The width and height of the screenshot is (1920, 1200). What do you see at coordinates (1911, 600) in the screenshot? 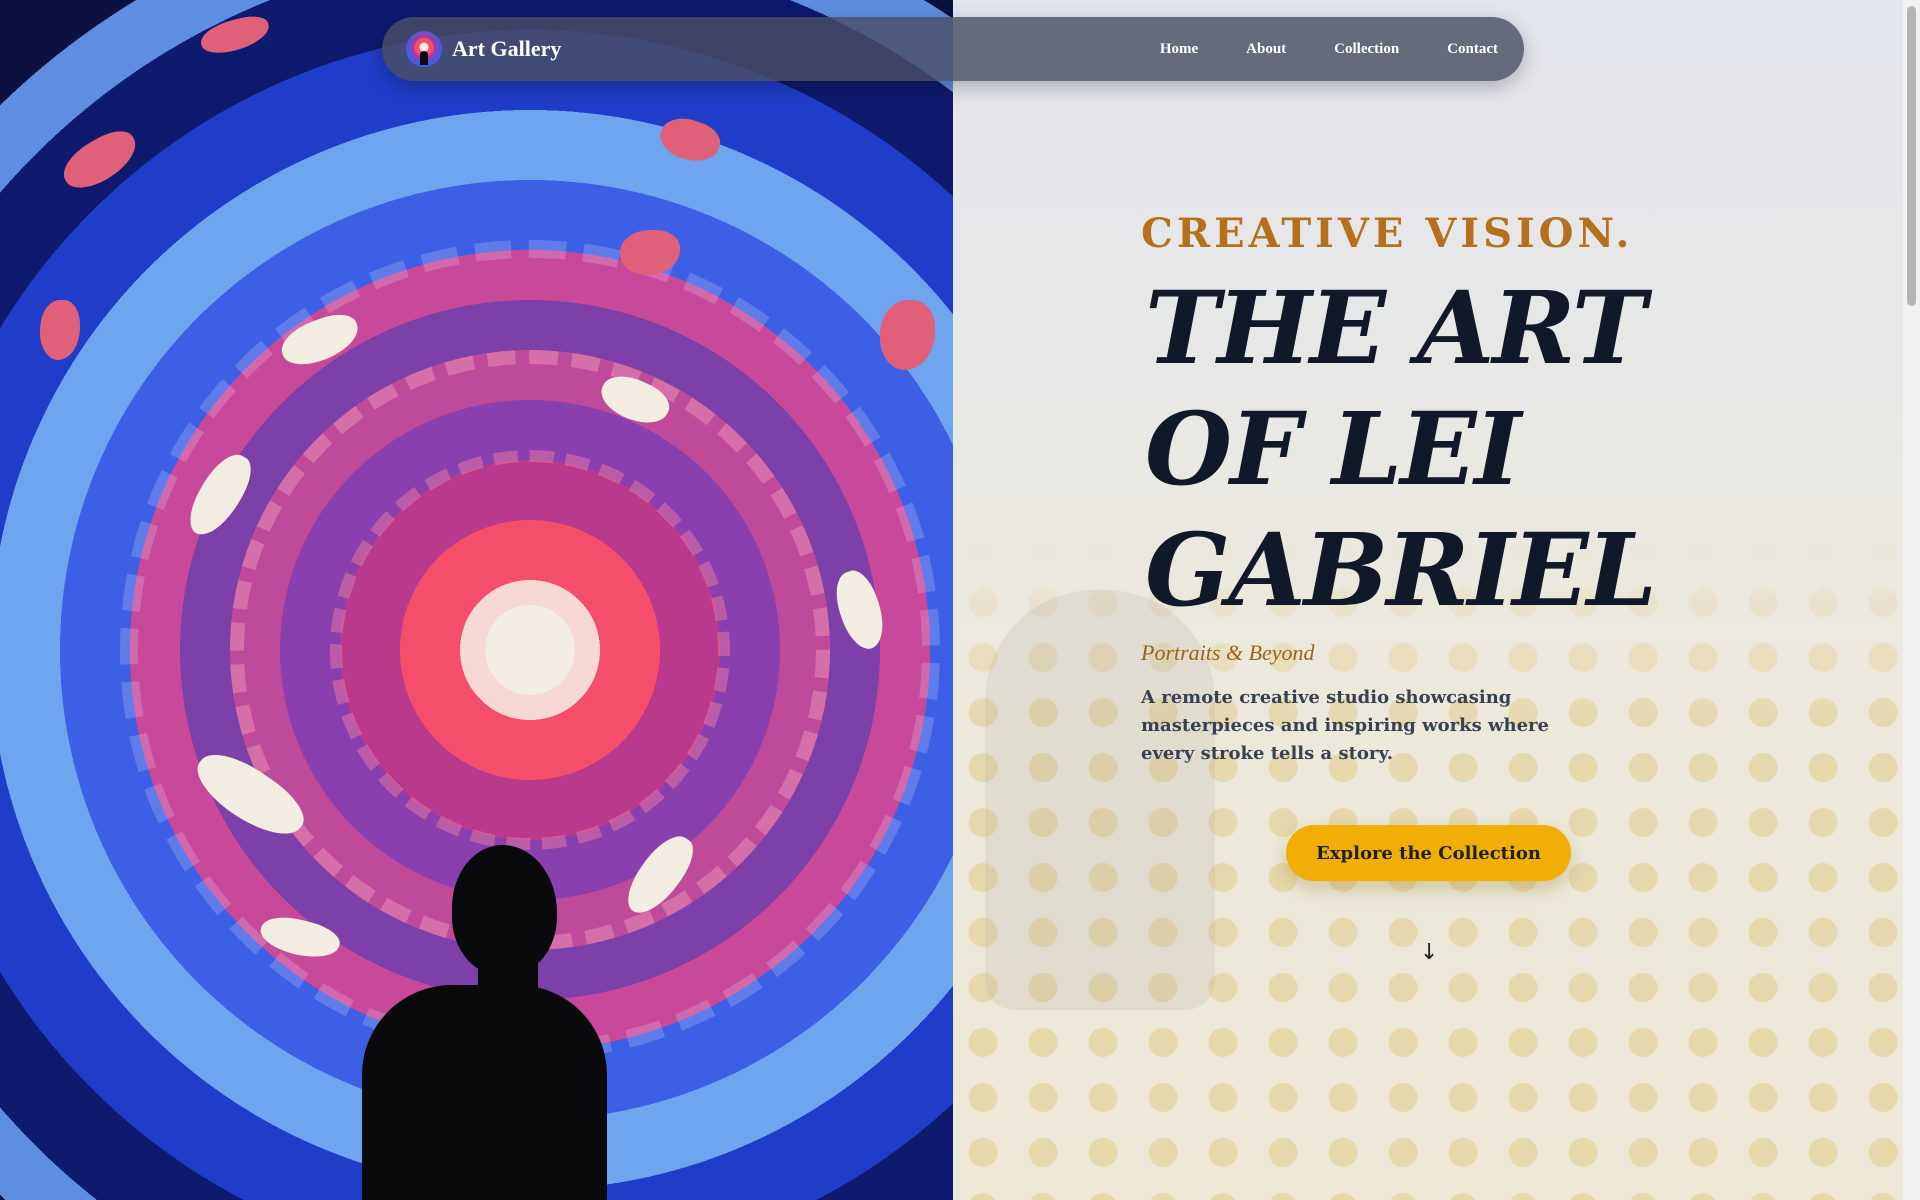
I see `scrollbar` at bounding box center [1911, 600].